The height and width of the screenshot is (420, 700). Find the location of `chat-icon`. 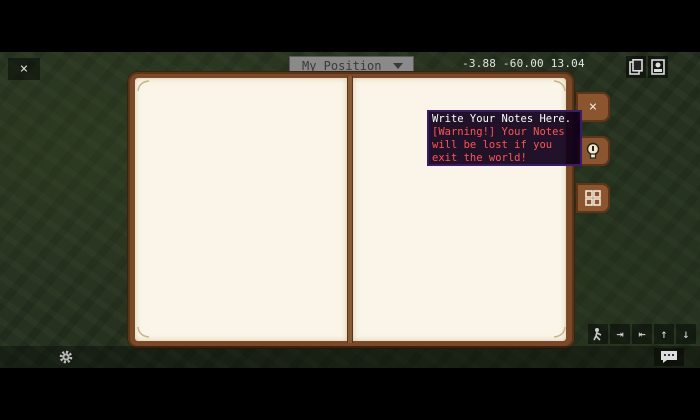

chat-icon is located at coordinates (669, 357).